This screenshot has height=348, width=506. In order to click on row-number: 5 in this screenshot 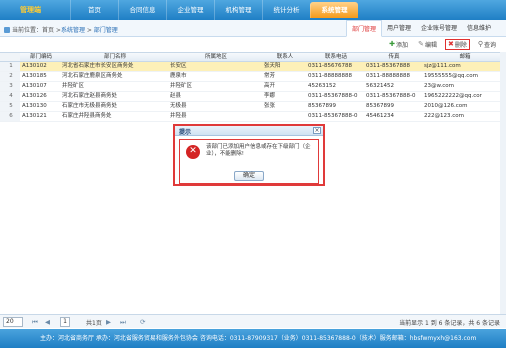, I will do `click(10, 106)`.